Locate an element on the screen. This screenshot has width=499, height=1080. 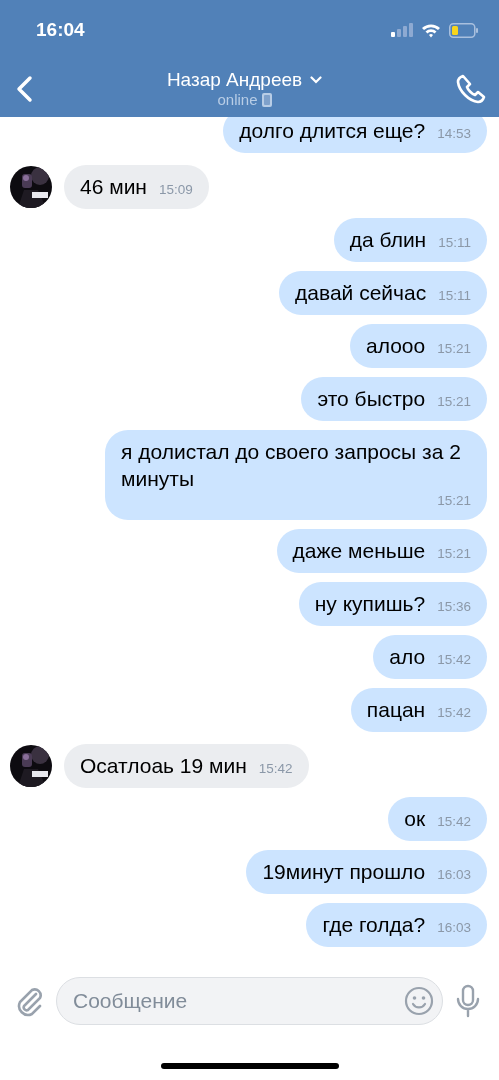
message-text: я долистал до своего запросы за 2 минуты is located at coordinates (291, 465).